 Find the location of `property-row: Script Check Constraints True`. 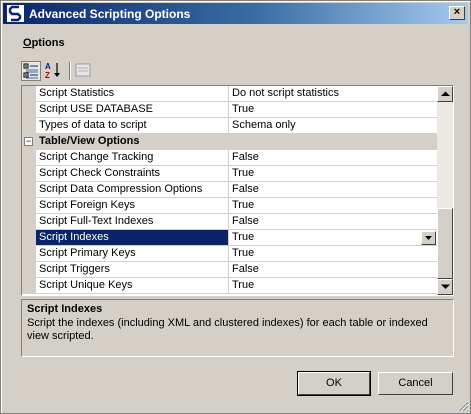

property-row: Script Check Constraints True is located at coordinates (229, 174).